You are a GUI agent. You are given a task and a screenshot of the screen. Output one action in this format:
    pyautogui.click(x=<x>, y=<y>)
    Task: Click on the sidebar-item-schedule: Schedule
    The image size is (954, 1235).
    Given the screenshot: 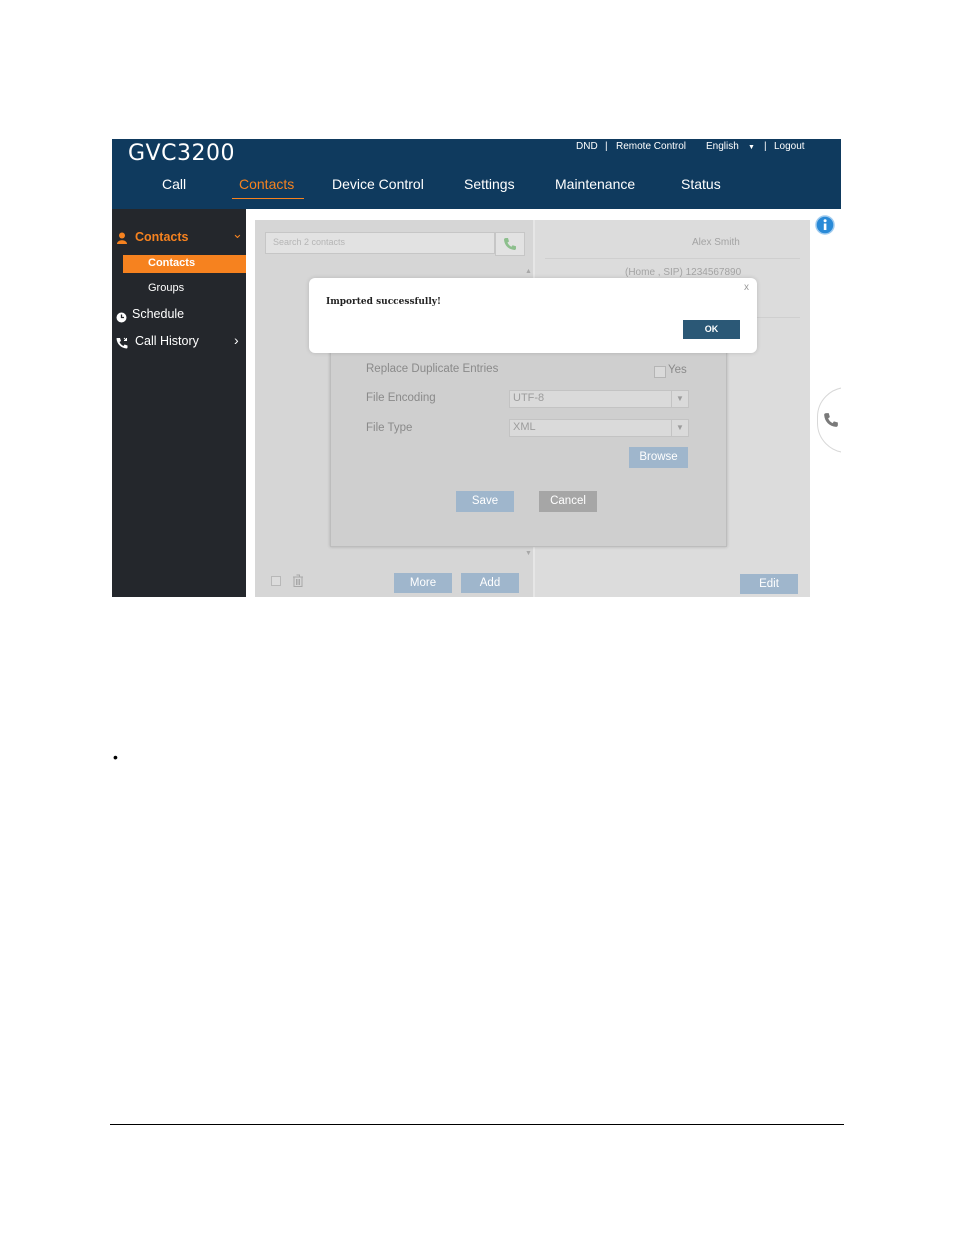 What is the action you would take?
    pyautogui.click(x=158, y=314)
    